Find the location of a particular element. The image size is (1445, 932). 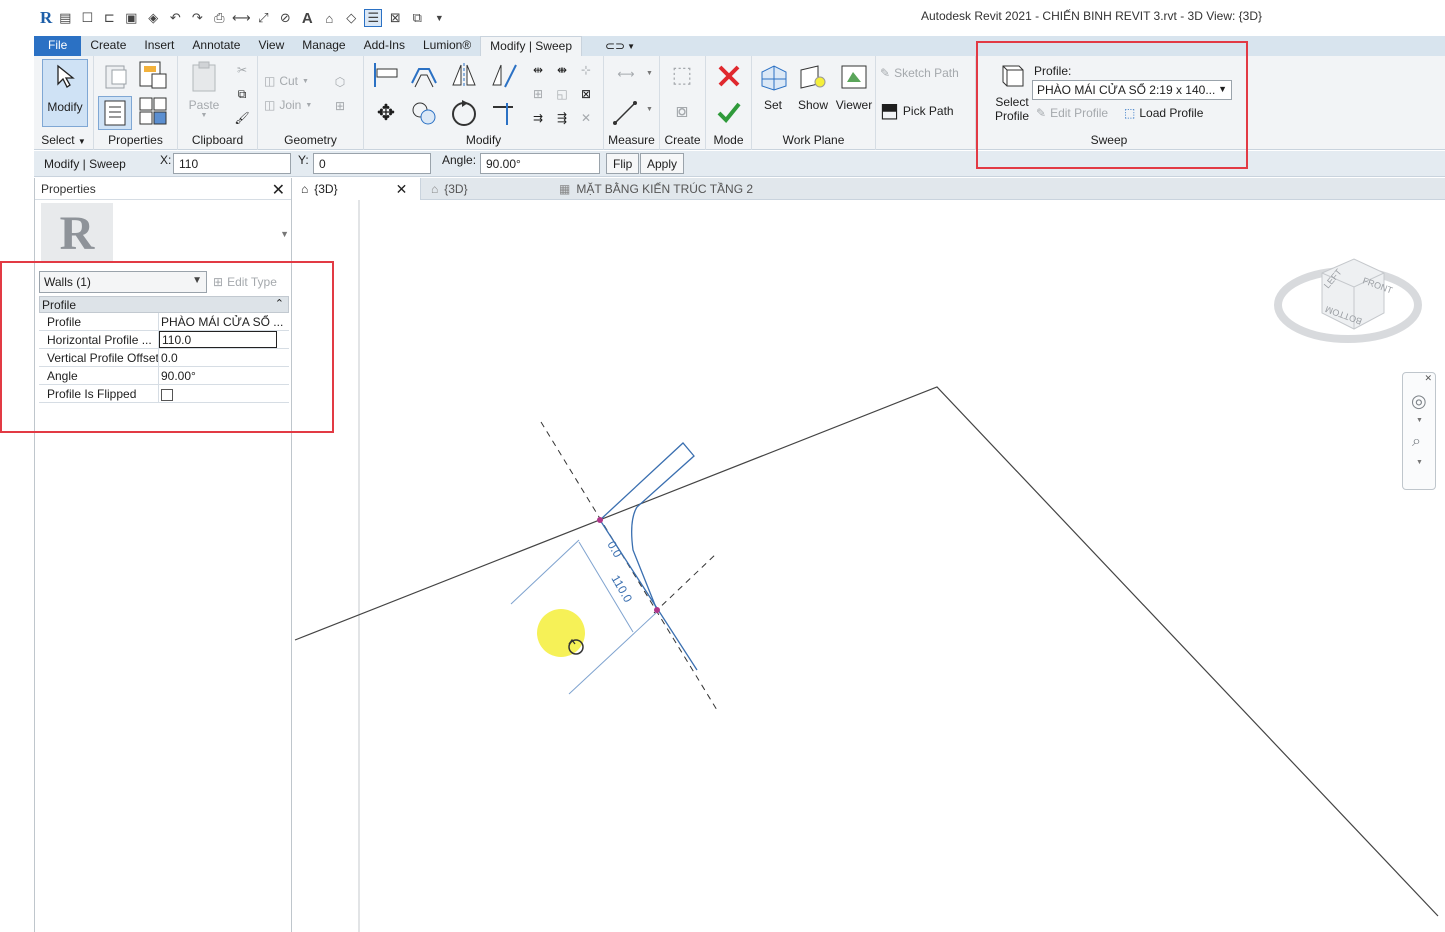

switch-windows-icon: ⧉ is located at coordinates (417, 18).